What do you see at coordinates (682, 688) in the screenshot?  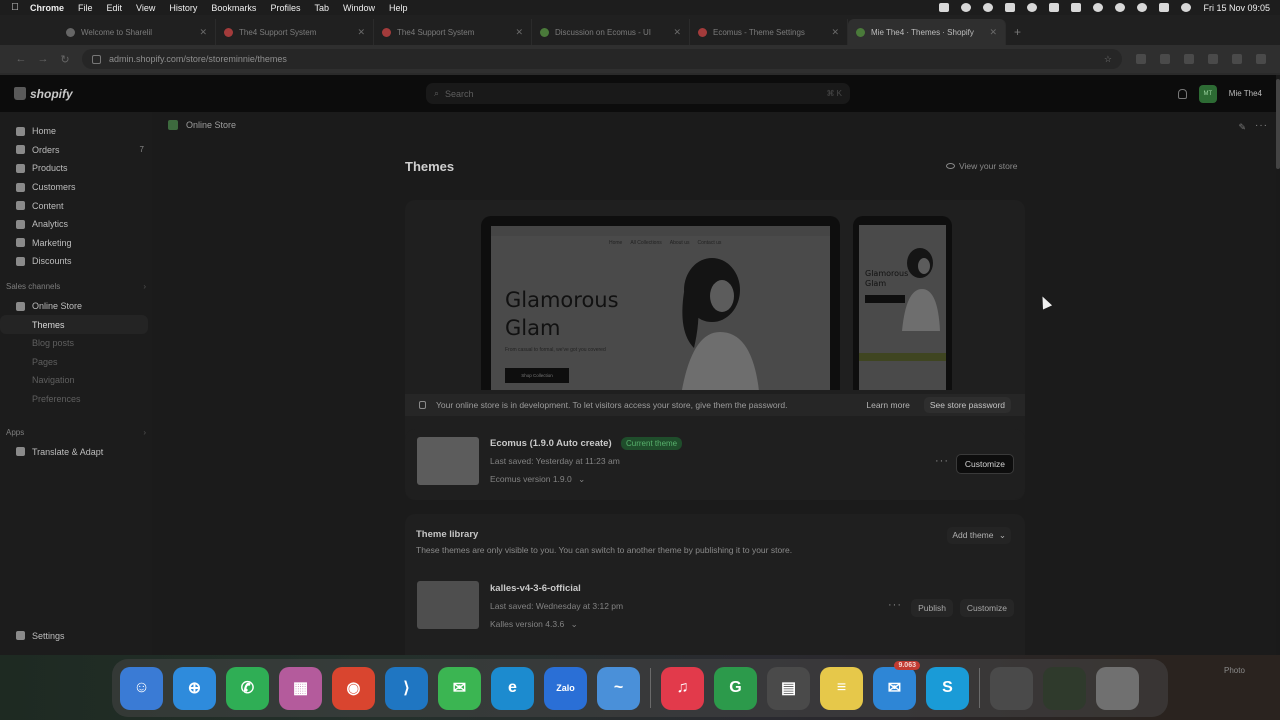 I see `dock-music-icon: ♫` at bounding box center [682, 688].